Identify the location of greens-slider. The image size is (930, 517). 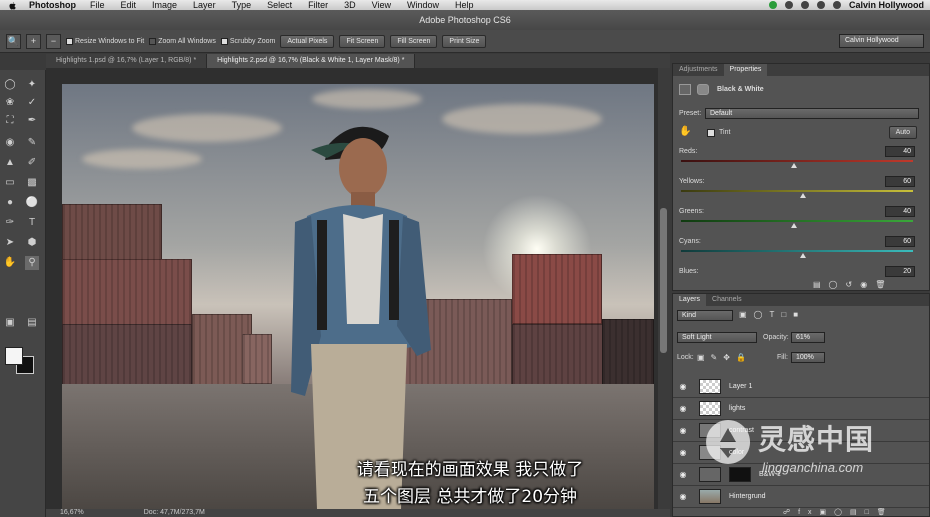
(797, 221).